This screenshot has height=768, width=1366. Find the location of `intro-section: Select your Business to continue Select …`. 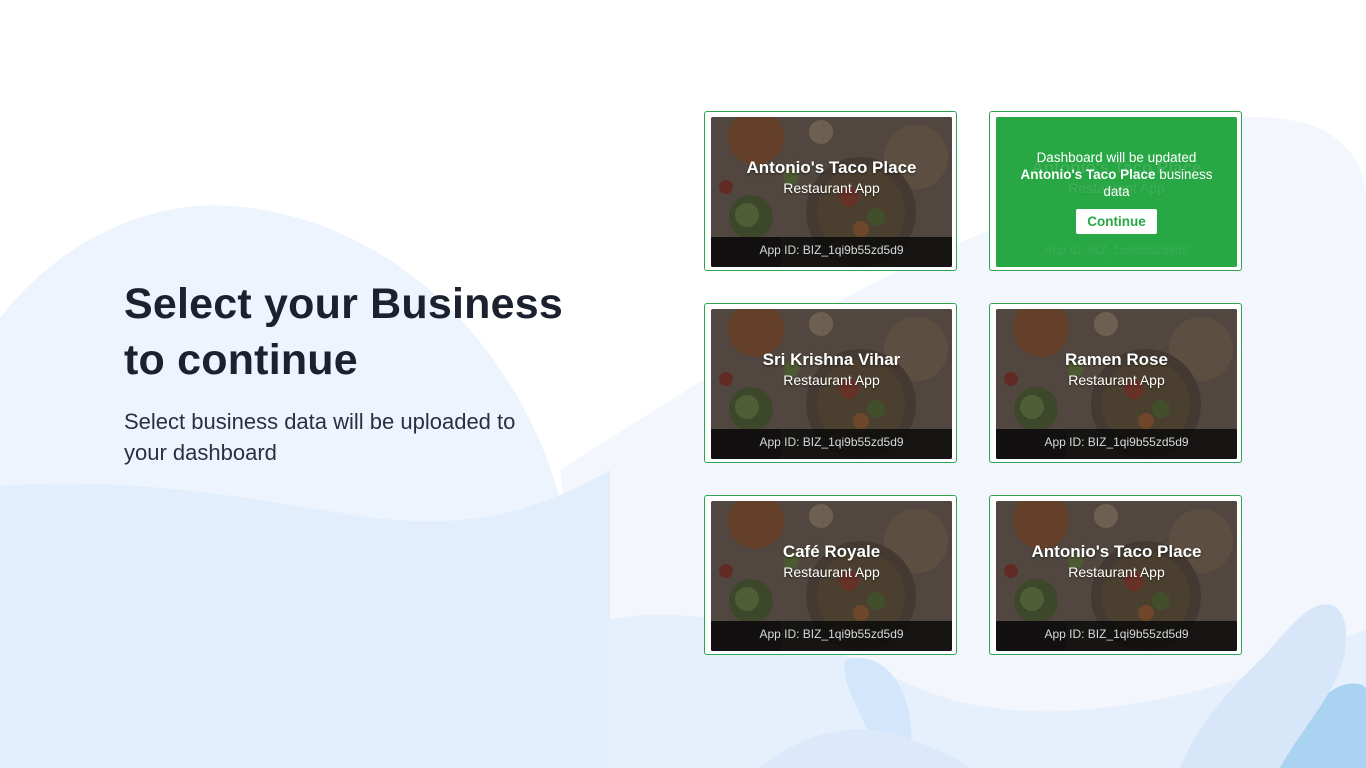

intro-section: Select your Business to continue Select … is located at coordinates (344, 372).